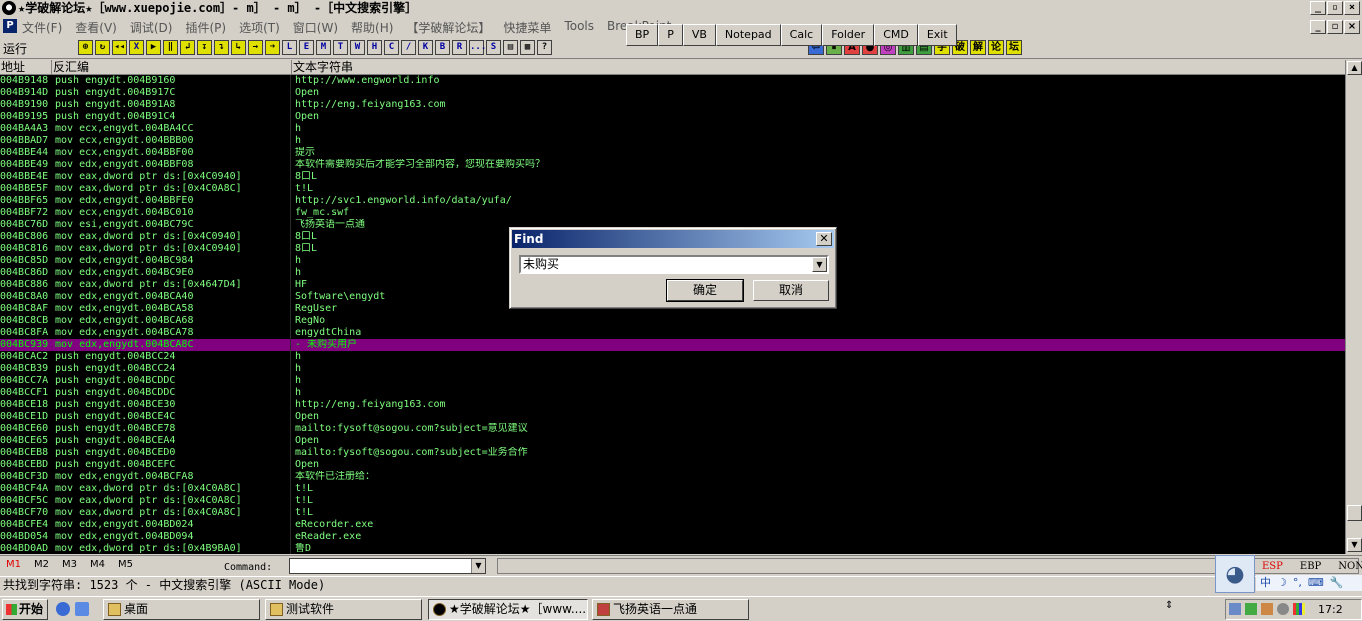  What do you see at coordinates (996, 47) in the screenshot?
I see `toolbar-plugin-icon: 论` at bounding box center [996, 47].